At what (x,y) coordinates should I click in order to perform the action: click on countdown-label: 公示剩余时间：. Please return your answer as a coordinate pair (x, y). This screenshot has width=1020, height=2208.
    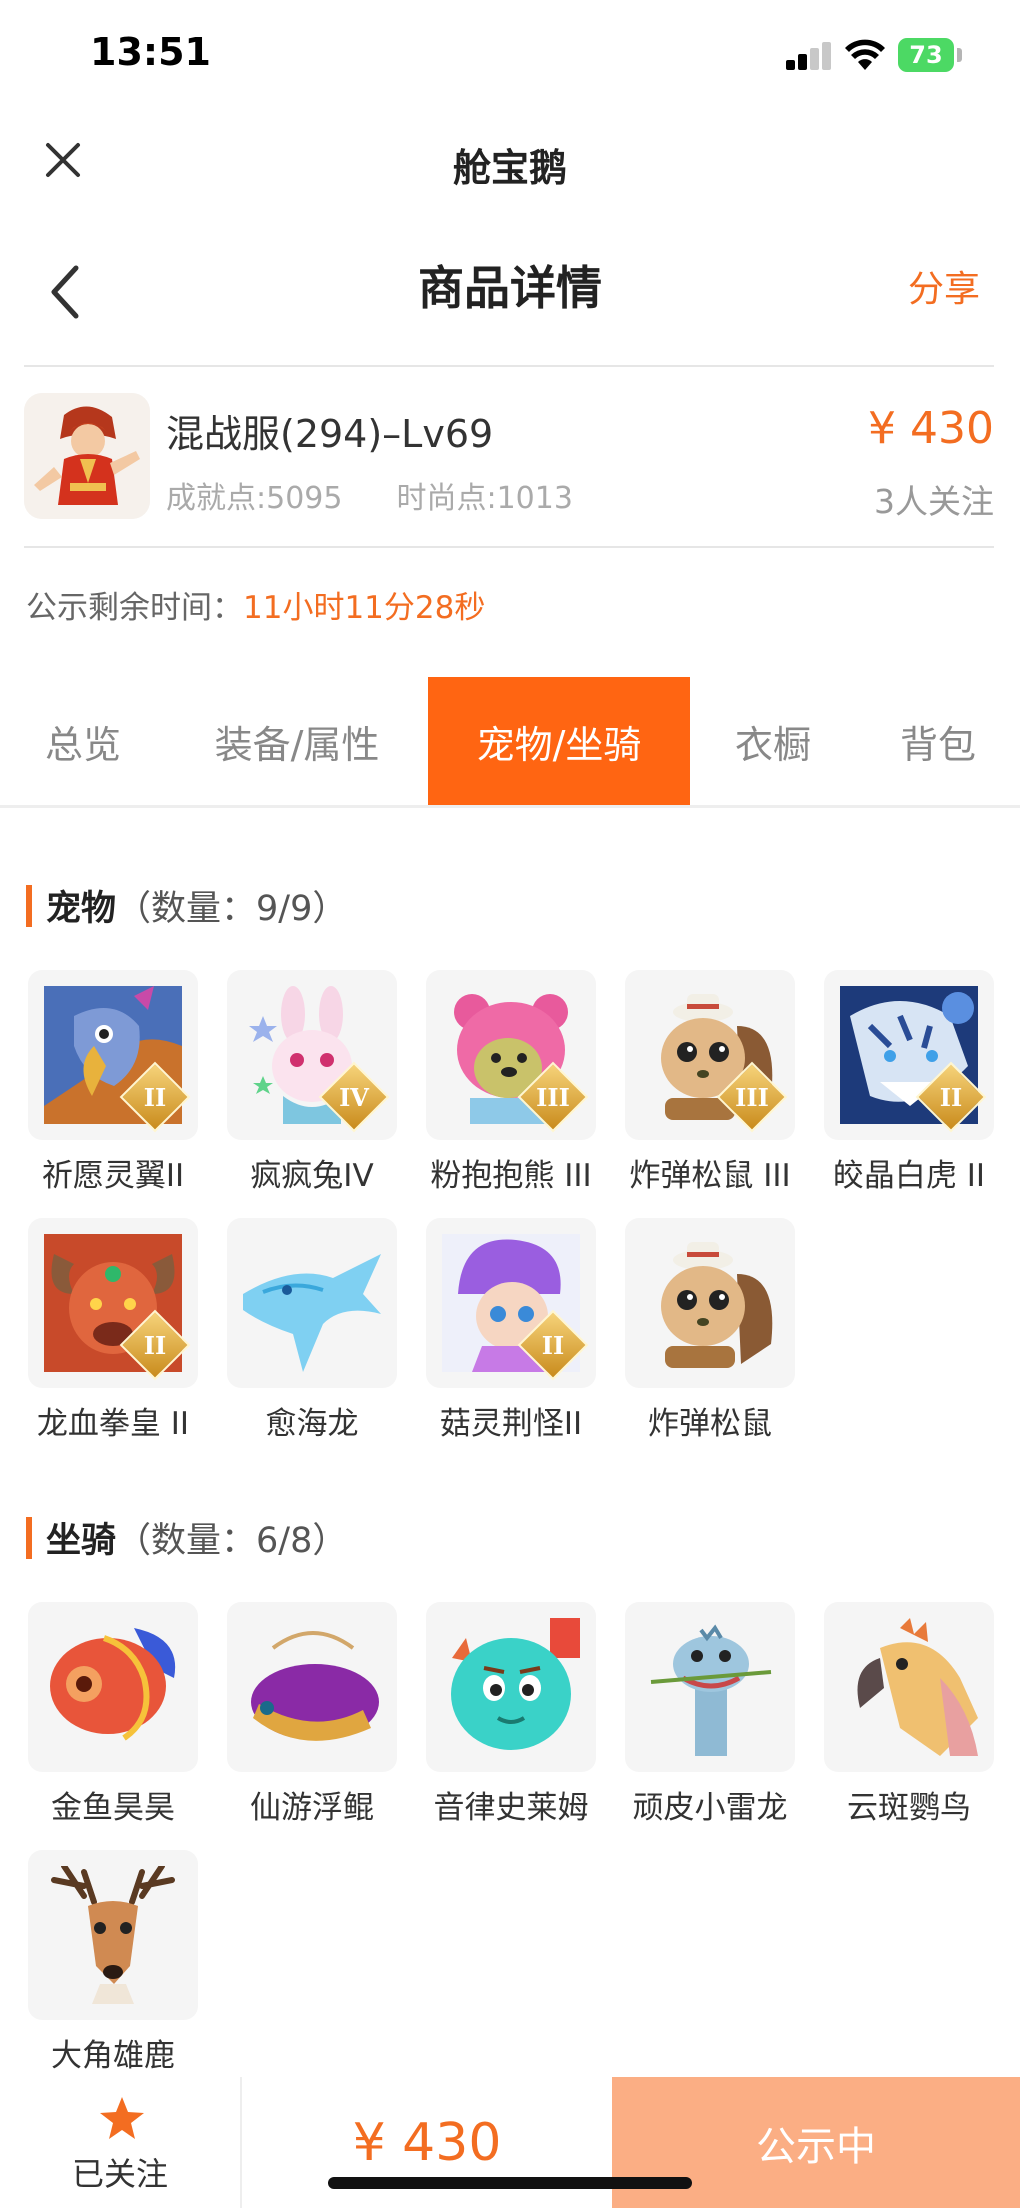
    Looking at the image, I should click on (134, 608).